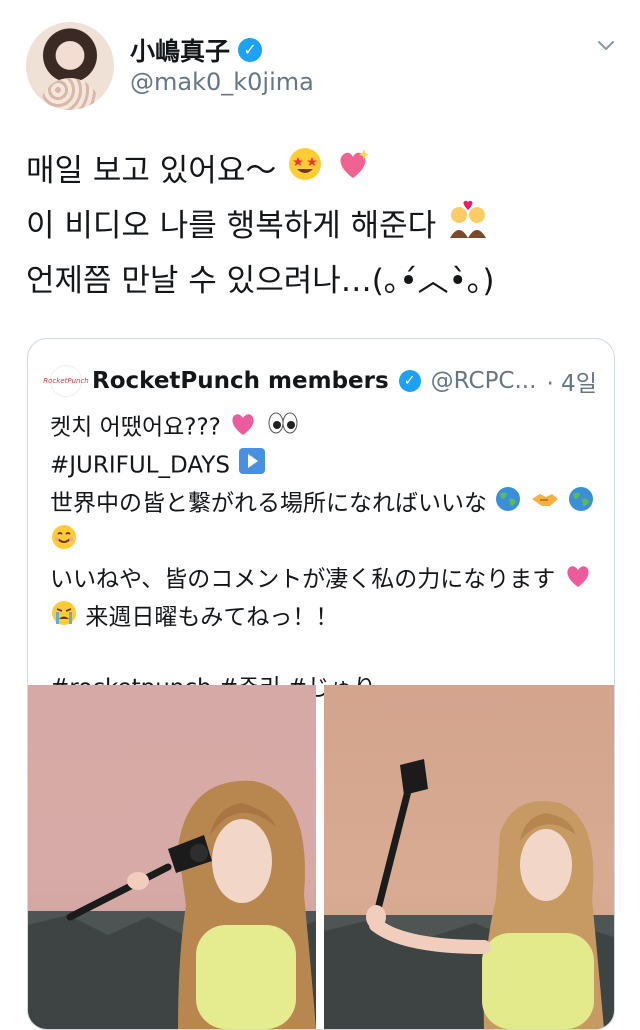  What do you see at coordinates (324, 428) in the screenshot?
I see `quoted-line-1: 켓치 어땠어요???` at bounding box center [324, 428].